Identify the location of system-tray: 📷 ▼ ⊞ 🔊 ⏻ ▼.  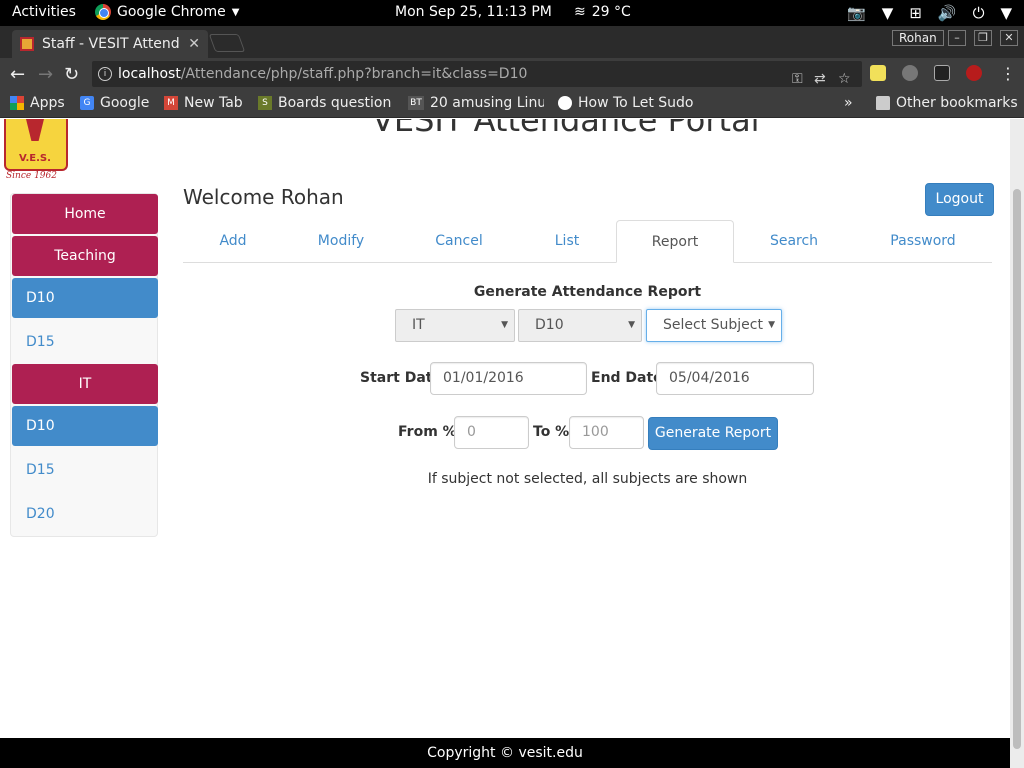
(929, 13).